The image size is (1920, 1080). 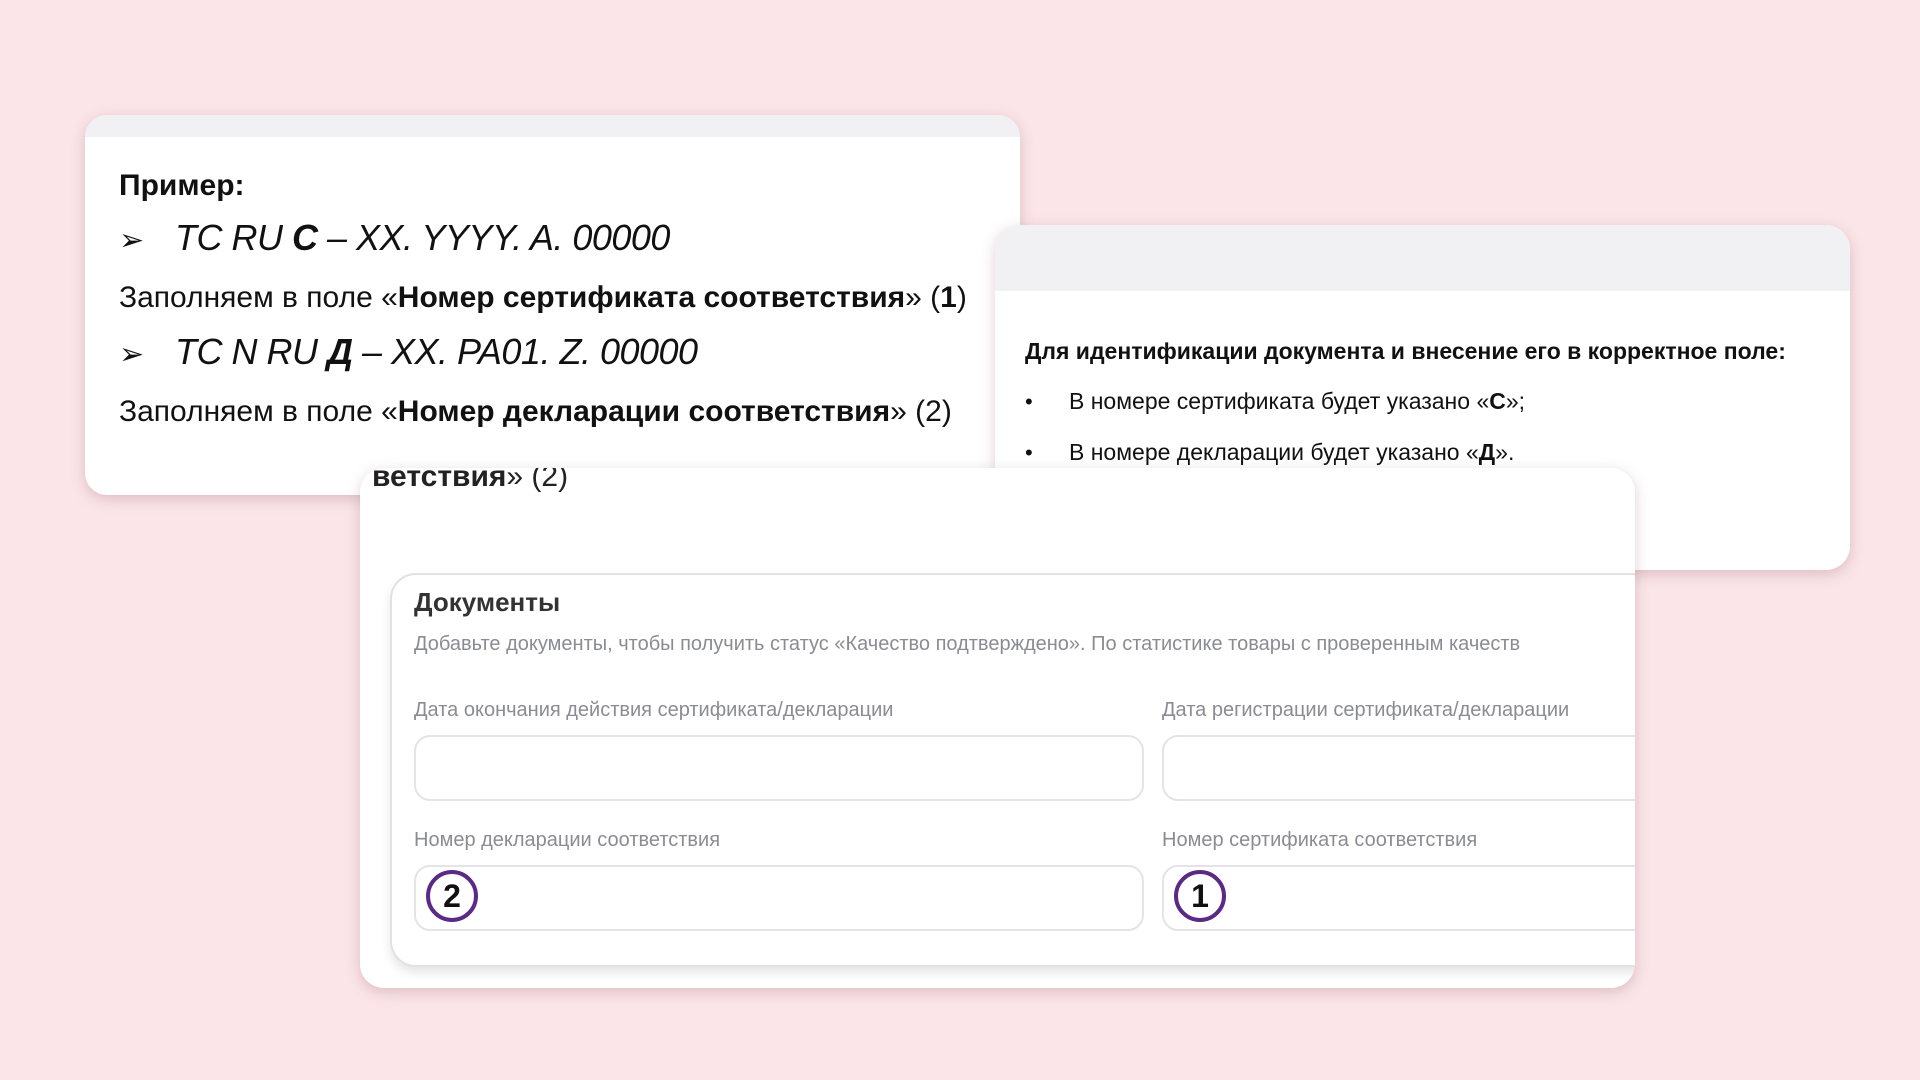 I want to click on list-item: • В номере декларации будет указано «Д»., so click(x=1270, y=452).